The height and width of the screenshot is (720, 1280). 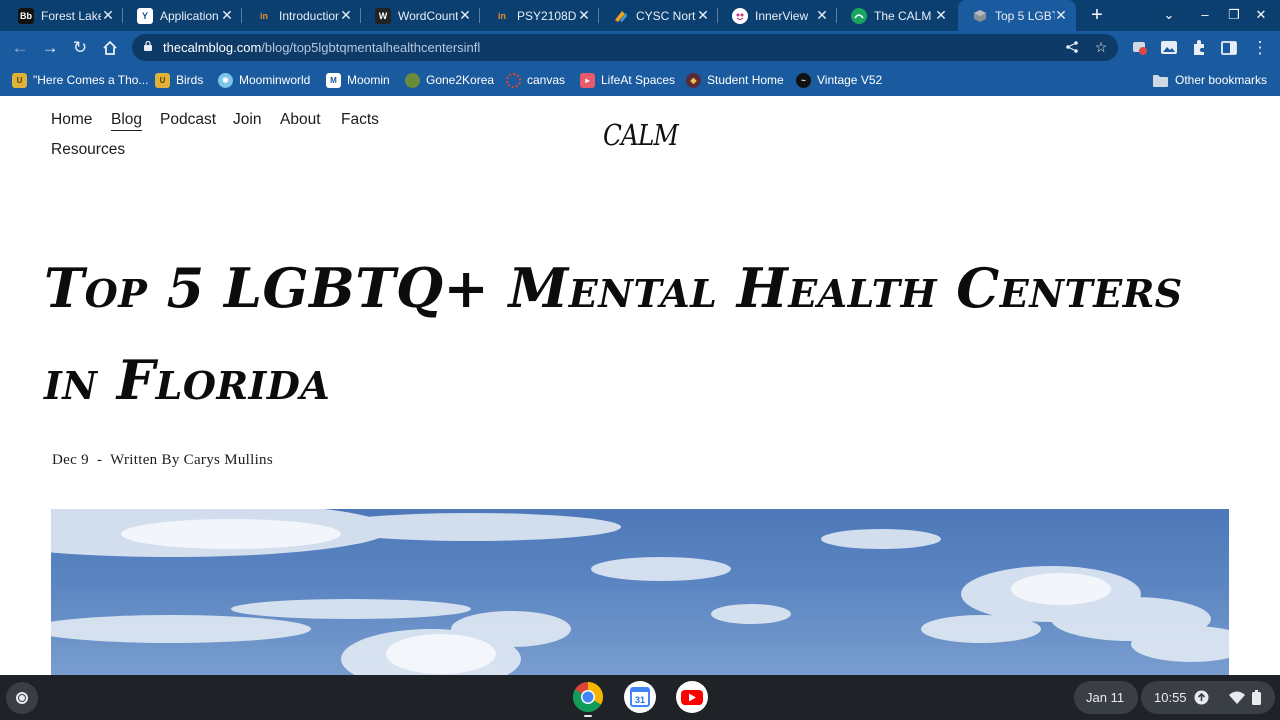 I want to click on bookmark-label: Vintage V52, so click(x=850, y=80).